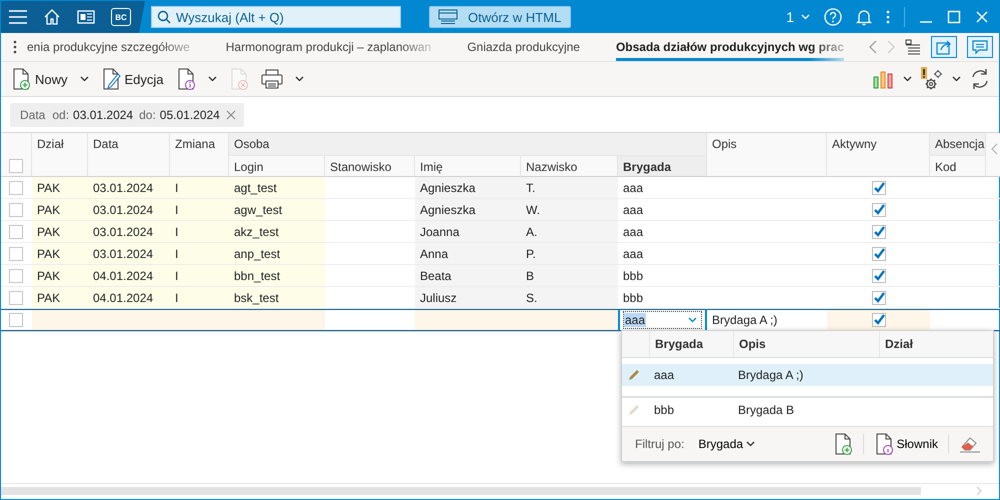 This screenshot has width=1000, height=500. Describe the element at coordinates (370, 166) in the screenshot. I see `column-header: Stanowisko` at that location.